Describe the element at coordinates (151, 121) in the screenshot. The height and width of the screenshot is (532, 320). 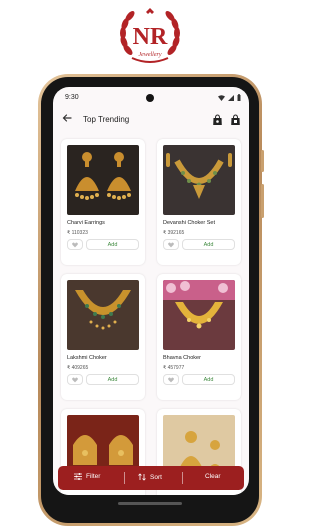
I see `app-bar: Top Trending` at that location.